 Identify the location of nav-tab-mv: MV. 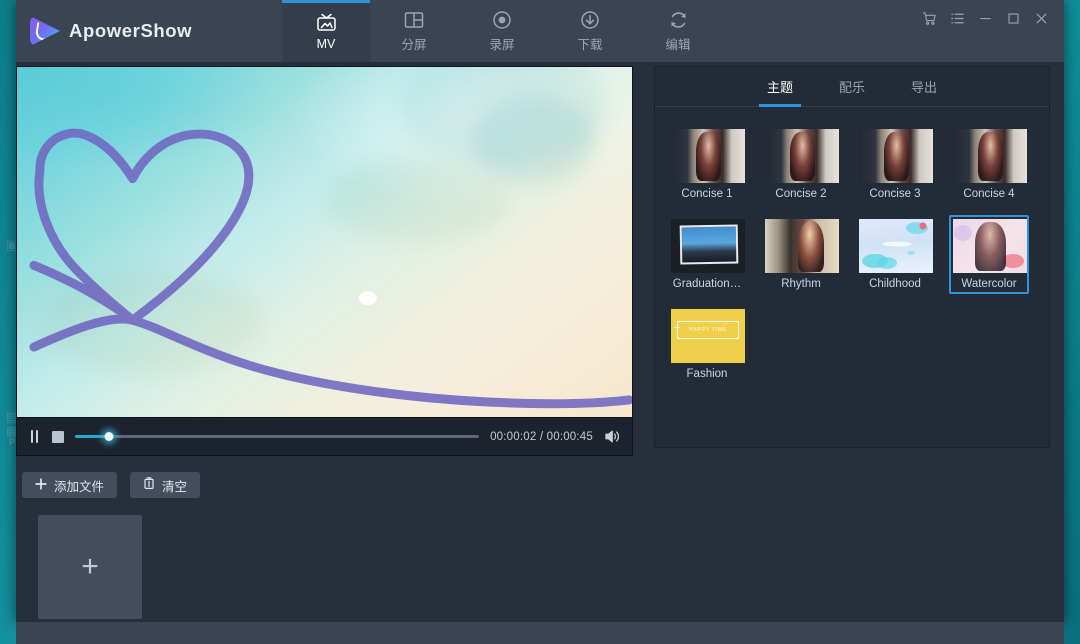
(326, 31).